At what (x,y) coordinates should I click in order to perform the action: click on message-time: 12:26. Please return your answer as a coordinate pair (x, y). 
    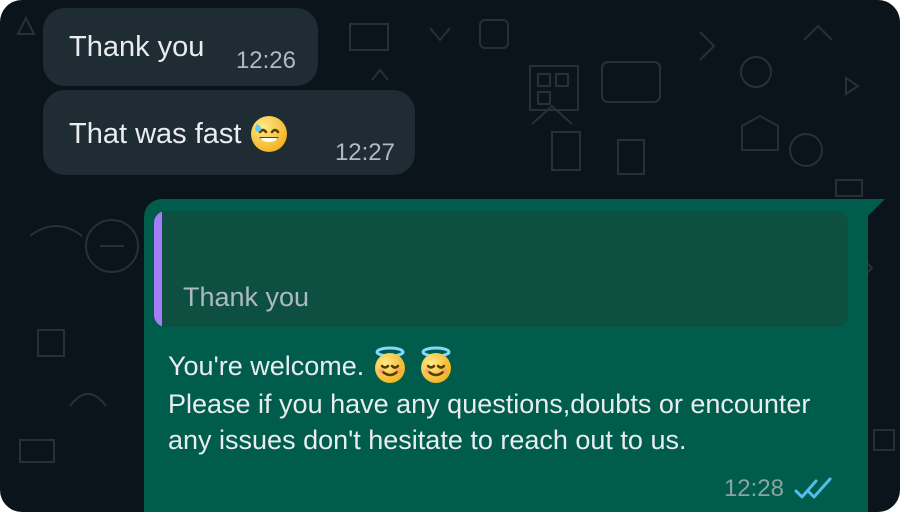
    Looking at the image, I should click on (265, 60).